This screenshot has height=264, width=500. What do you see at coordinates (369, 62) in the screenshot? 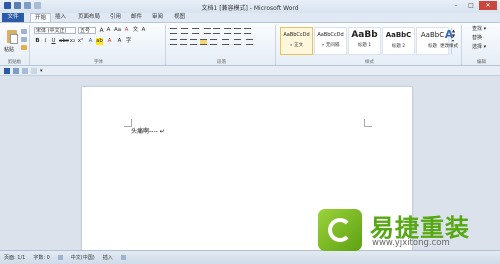
I see `styles-group-label: 样式` at bounding box center [369, 62].